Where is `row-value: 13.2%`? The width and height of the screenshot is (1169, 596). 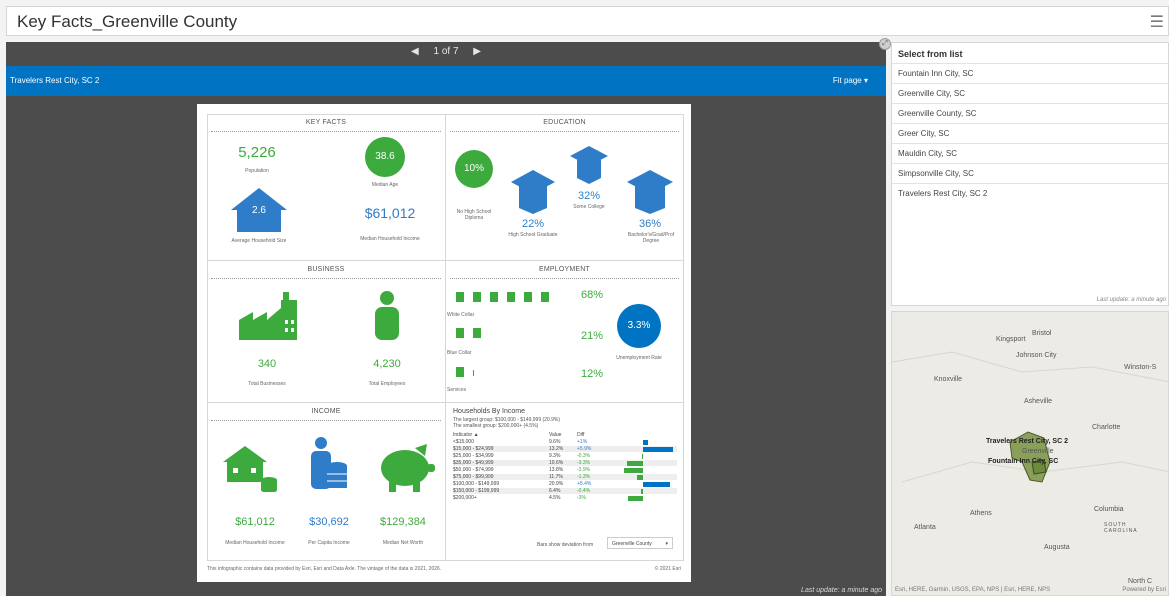
row-value: 13.2% is located at coordinates (556, 449).